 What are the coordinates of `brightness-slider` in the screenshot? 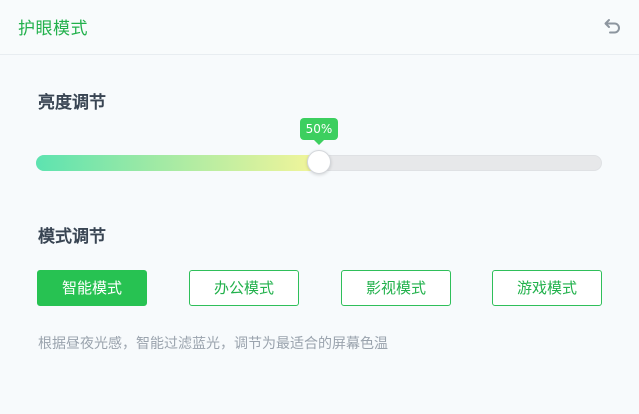 It's located at (319, 162).